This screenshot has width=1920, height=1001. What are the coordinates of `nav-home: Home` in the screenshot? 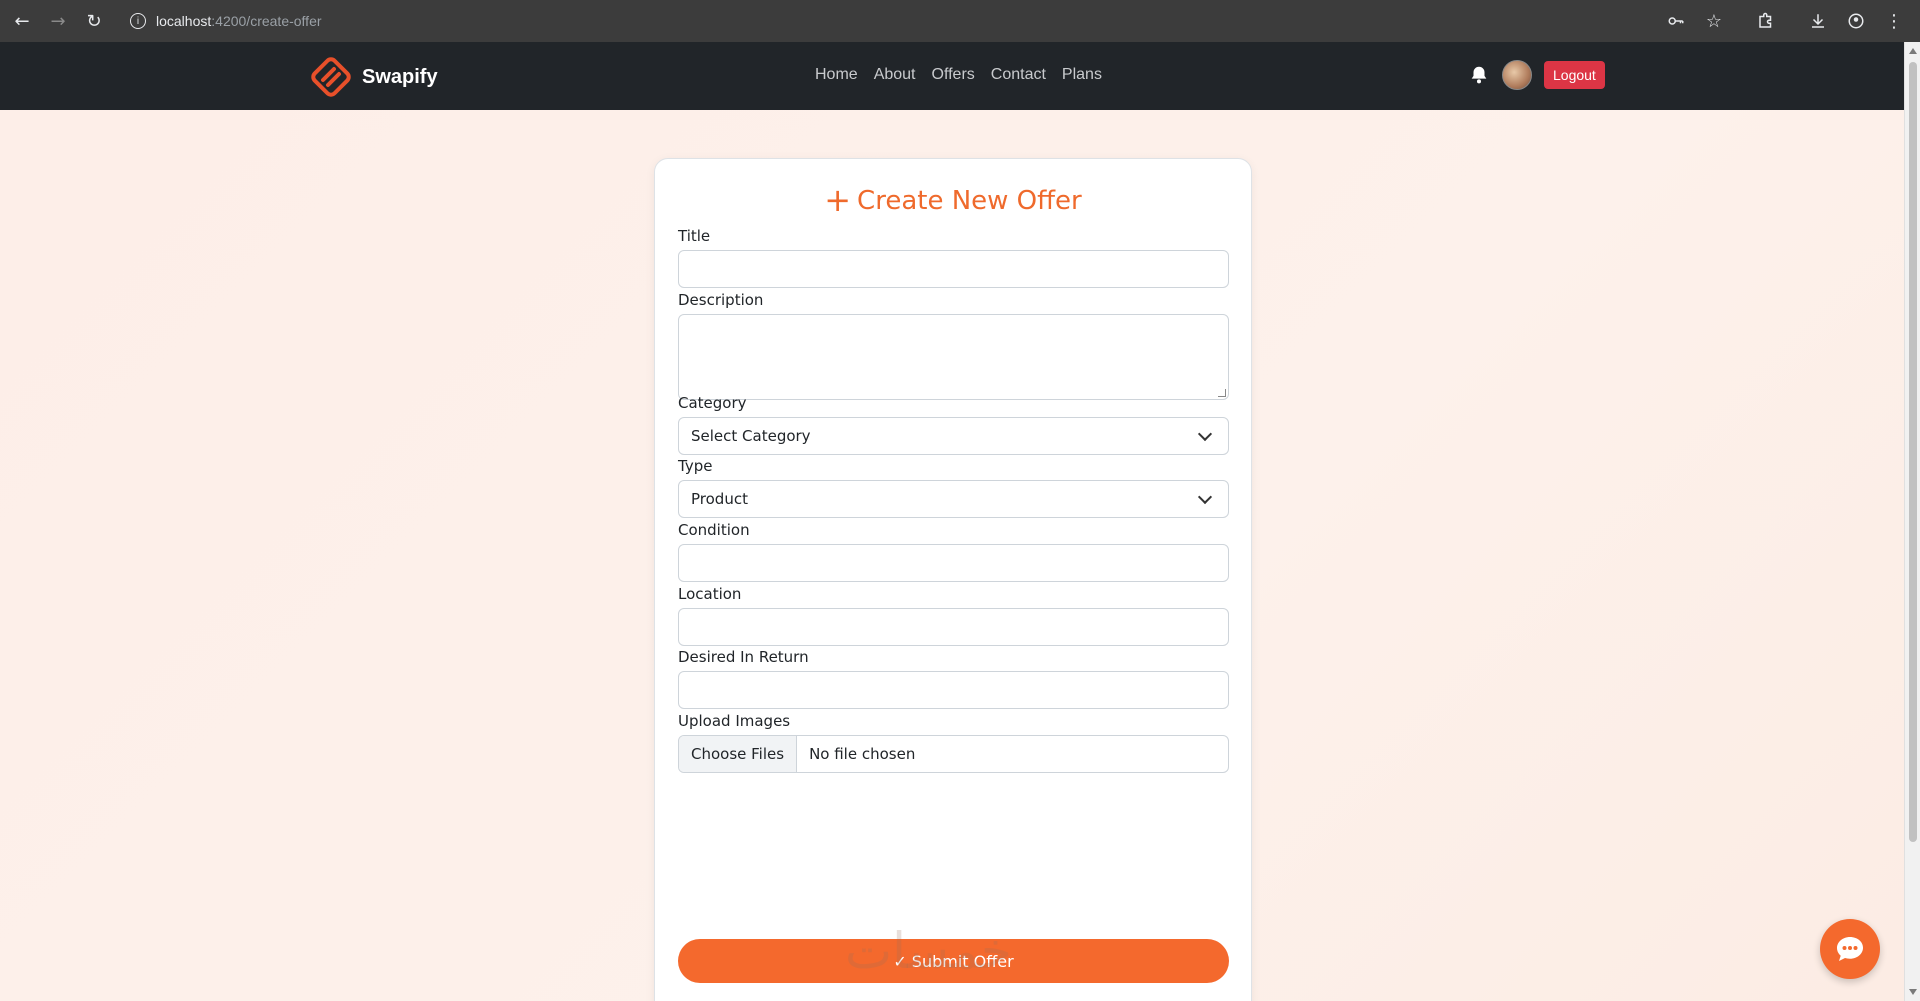 It's located at (836, 75).